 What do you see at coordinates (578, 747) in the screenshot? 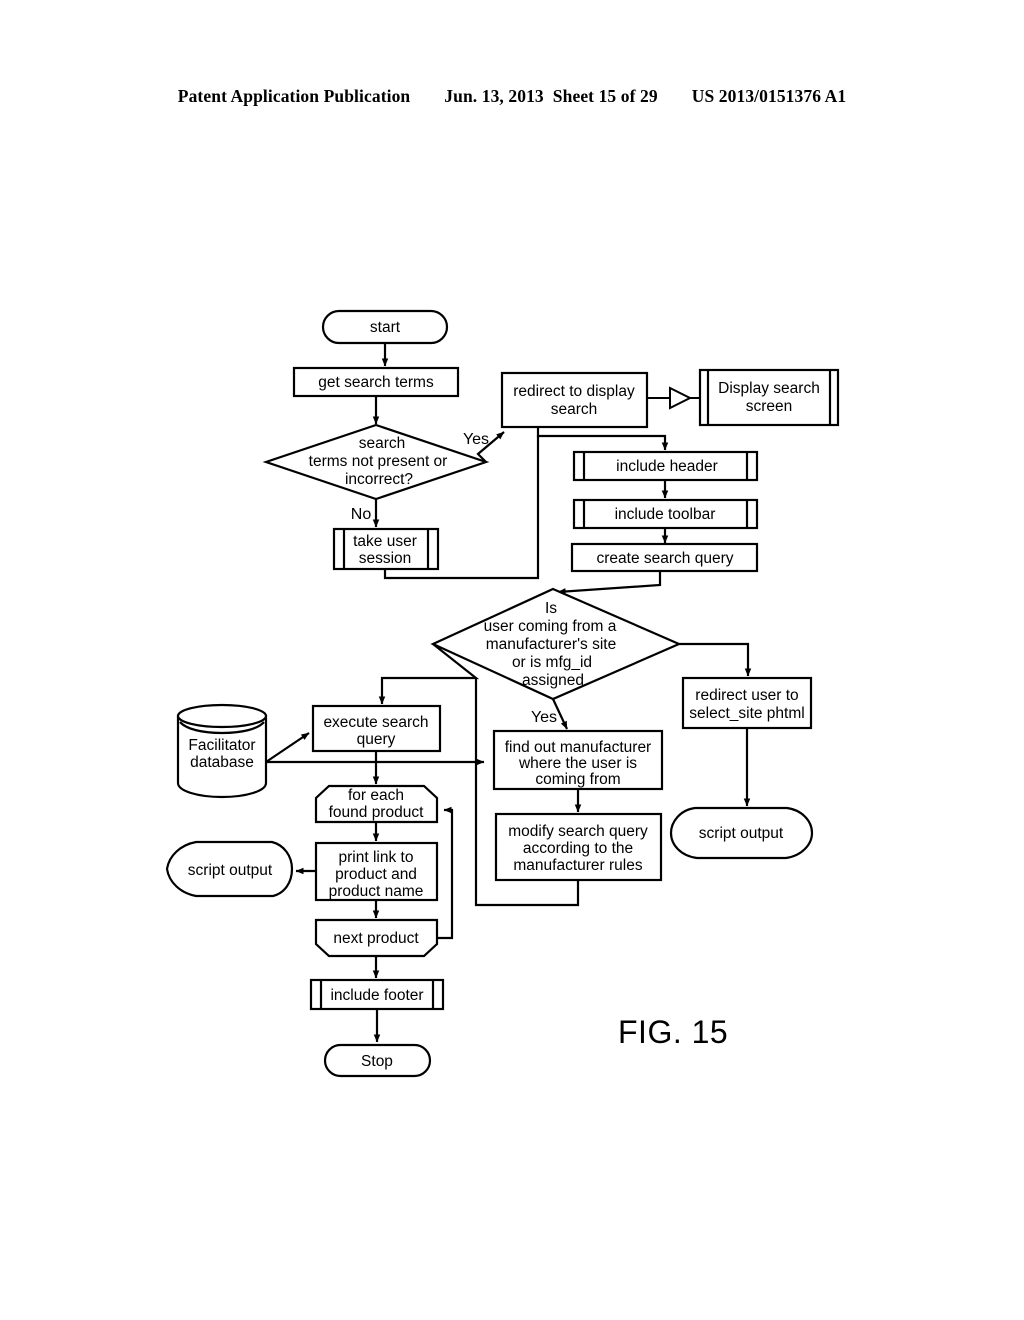
I see `node-find-manufacturer-line1: find out manufacturer` at bounding box center [578, 747].